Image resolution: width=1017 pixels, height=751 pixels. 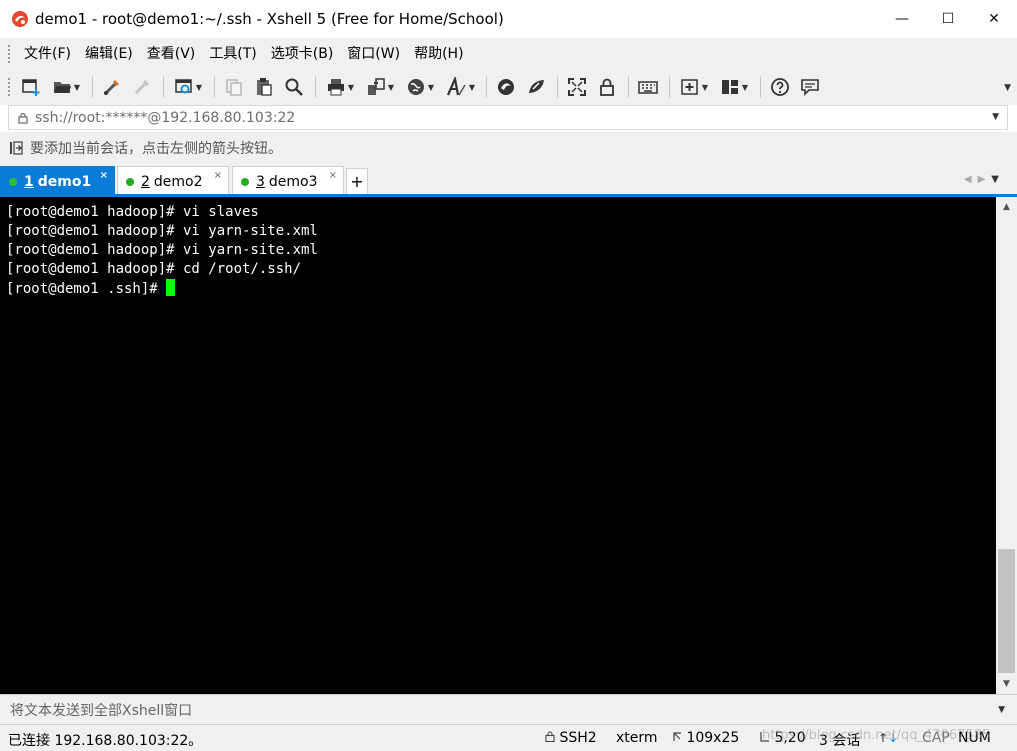 I want to click on keyboard-icon, so click(x=648, y=87).